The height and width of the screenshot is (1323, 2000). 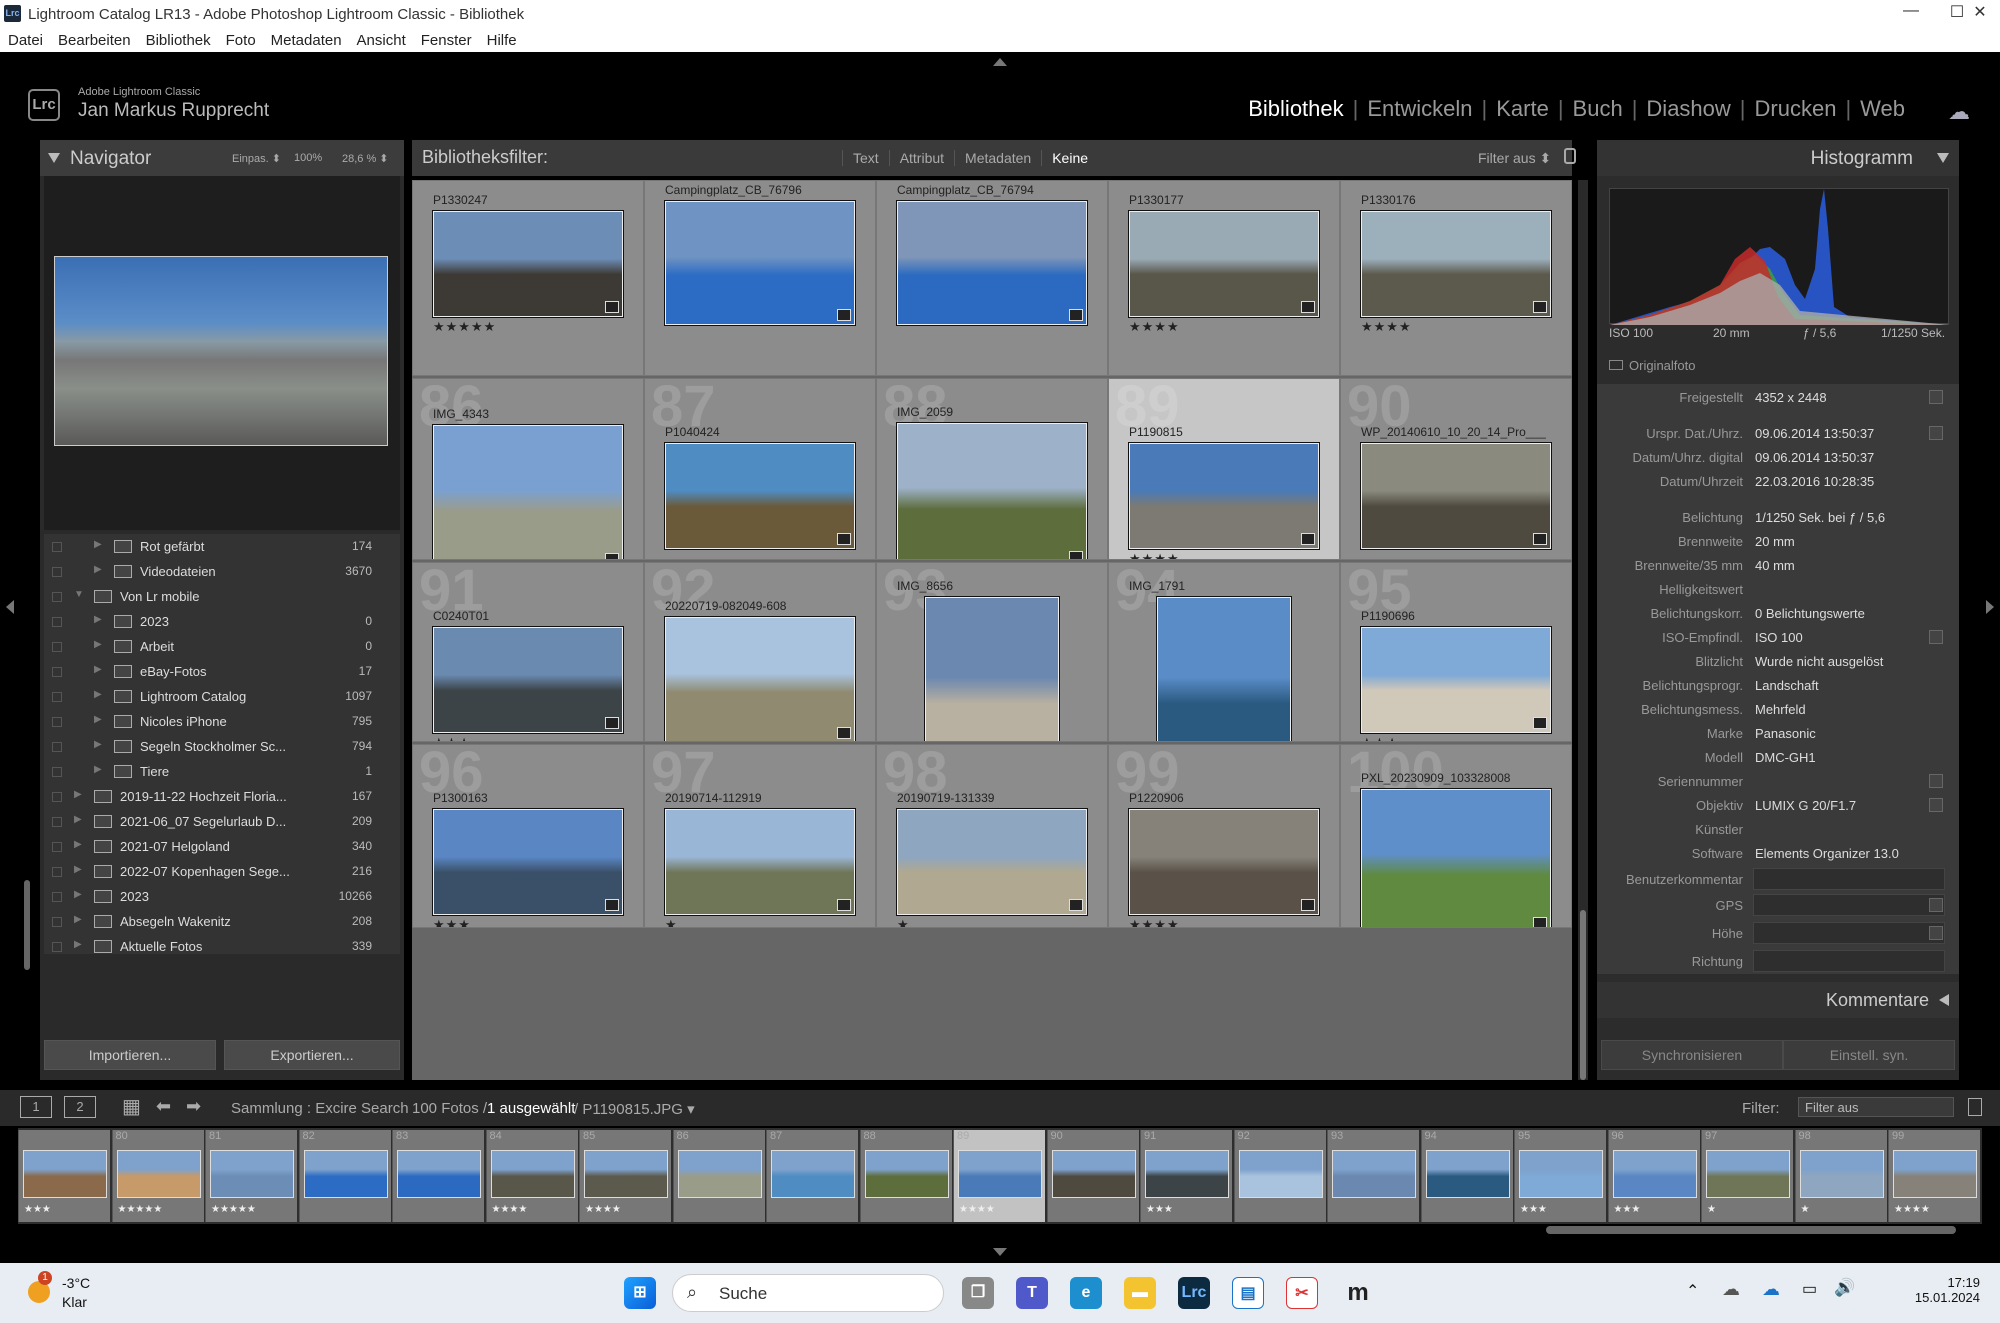 What do you see at coordinates (1224, 278) in the screenshot?
I see `grid-cell: P1330177 ★★★★` at bounding box center [1224, 278].